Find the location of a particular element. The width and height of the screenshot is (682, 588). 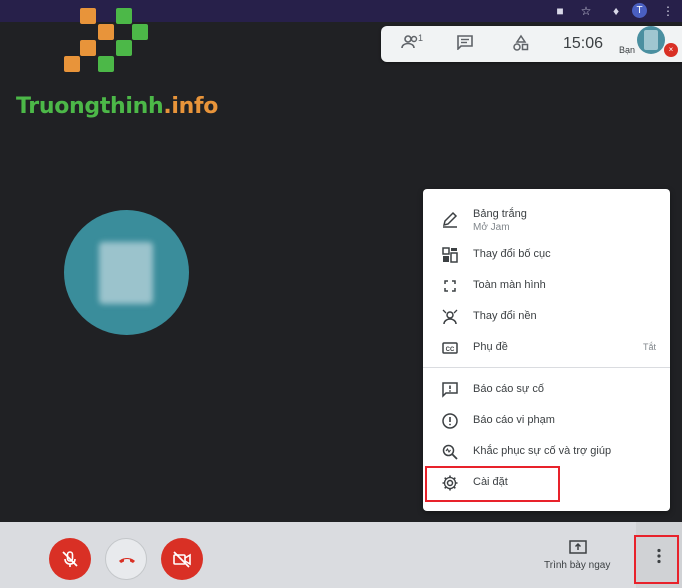

people-count: 1 is located at coordinates (421, 38).